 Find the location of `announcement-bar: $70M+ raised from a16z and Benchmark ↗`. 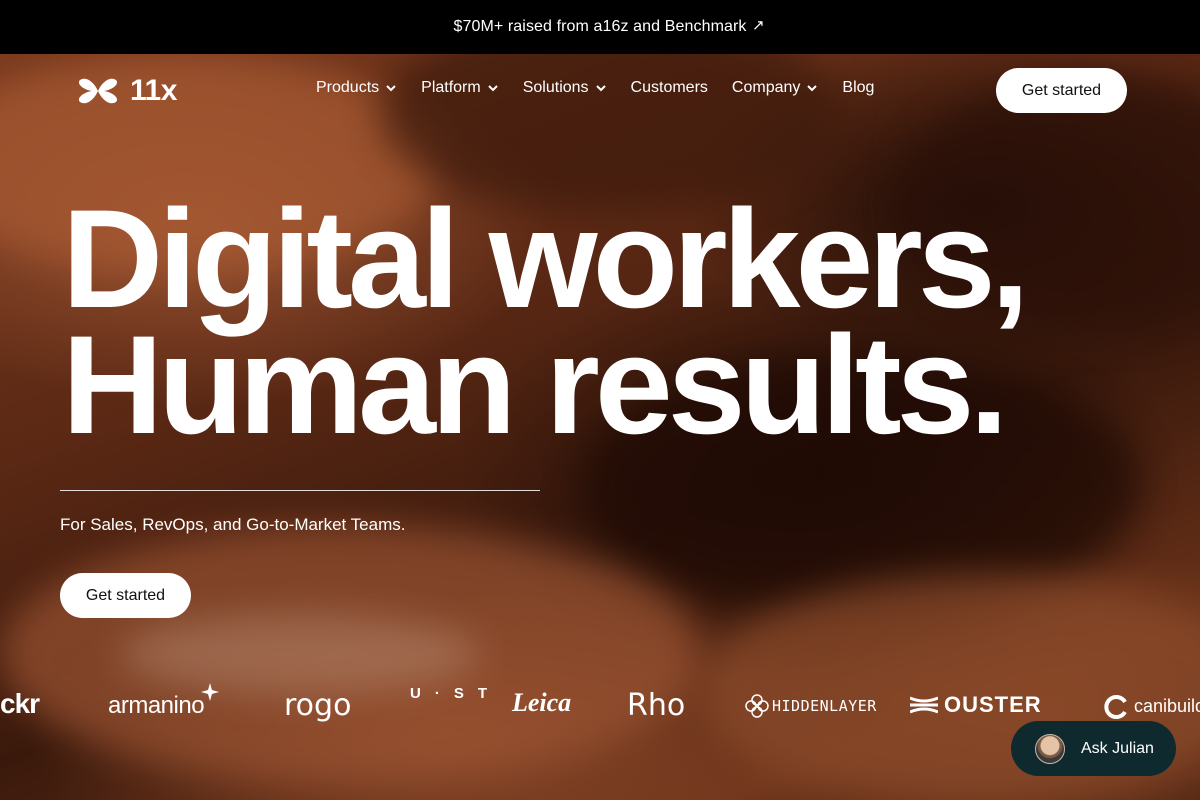

announcement-bar: $70M+ raised from a16z and Benchmark ↗ is located at coordinates (600, 27).